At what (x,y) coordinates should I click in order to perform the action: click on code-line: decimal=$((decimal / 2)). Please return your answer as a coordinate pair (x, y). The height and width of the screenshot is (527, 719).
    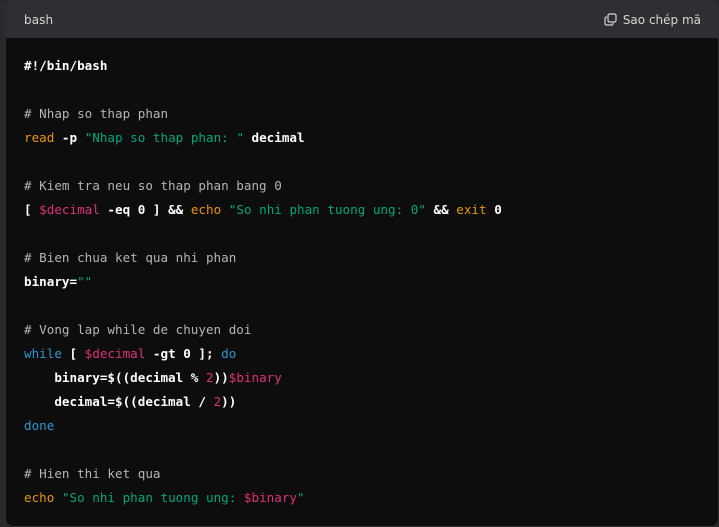
    Looking at the image, I should click on (371, 402).